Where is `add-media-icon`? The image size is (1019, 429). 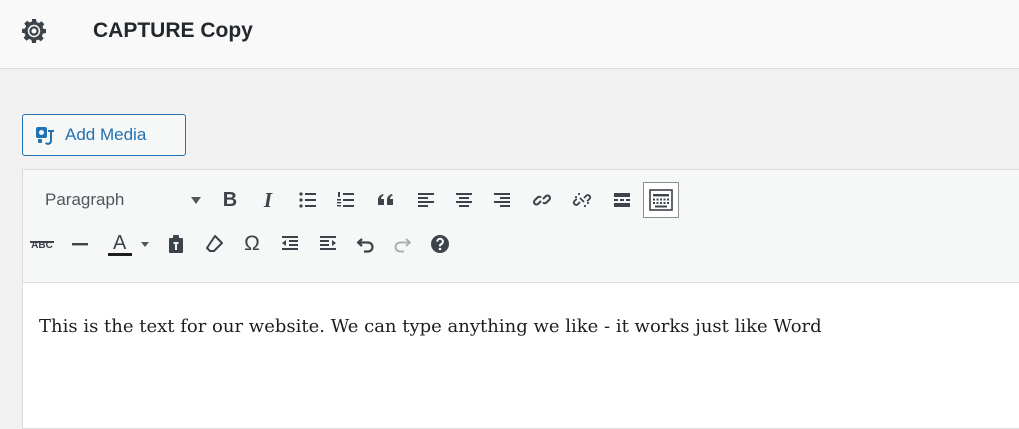
add-media-icon is located at coordinates (46, 135).